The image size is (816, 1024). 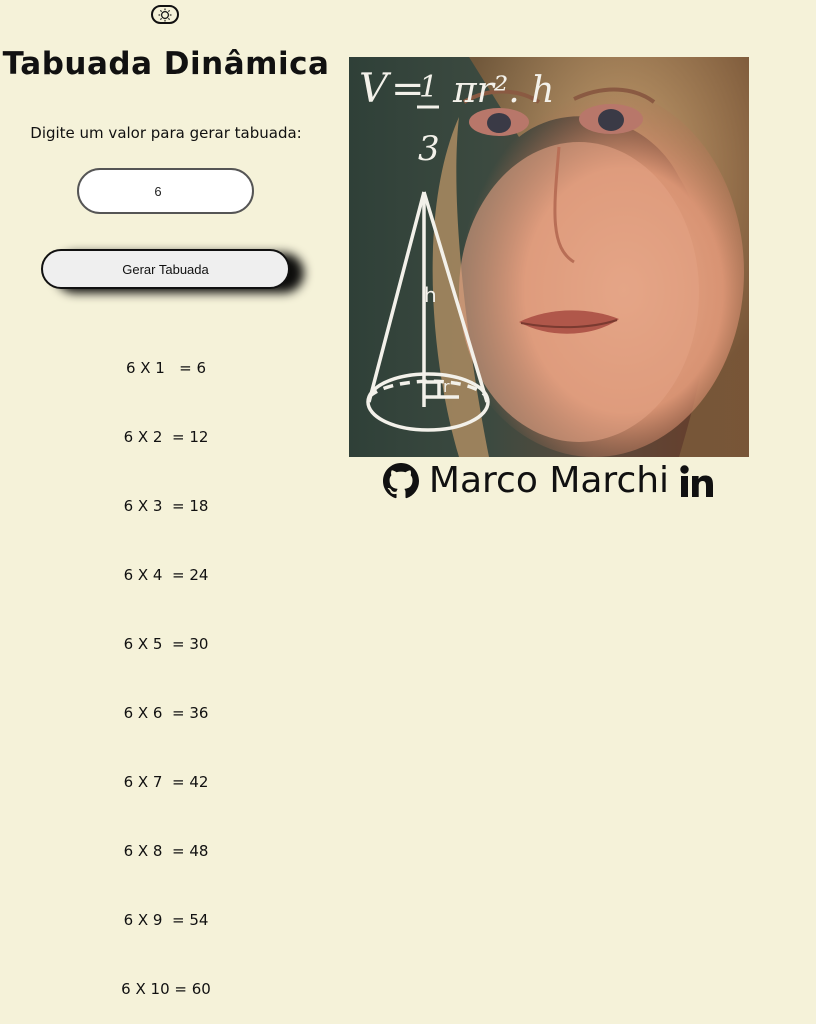 What do you see at coordinates (165, 269) in the screenshot?
I see `generate-table-button: Gerar Tabuada` at bounding box center [165, 269].